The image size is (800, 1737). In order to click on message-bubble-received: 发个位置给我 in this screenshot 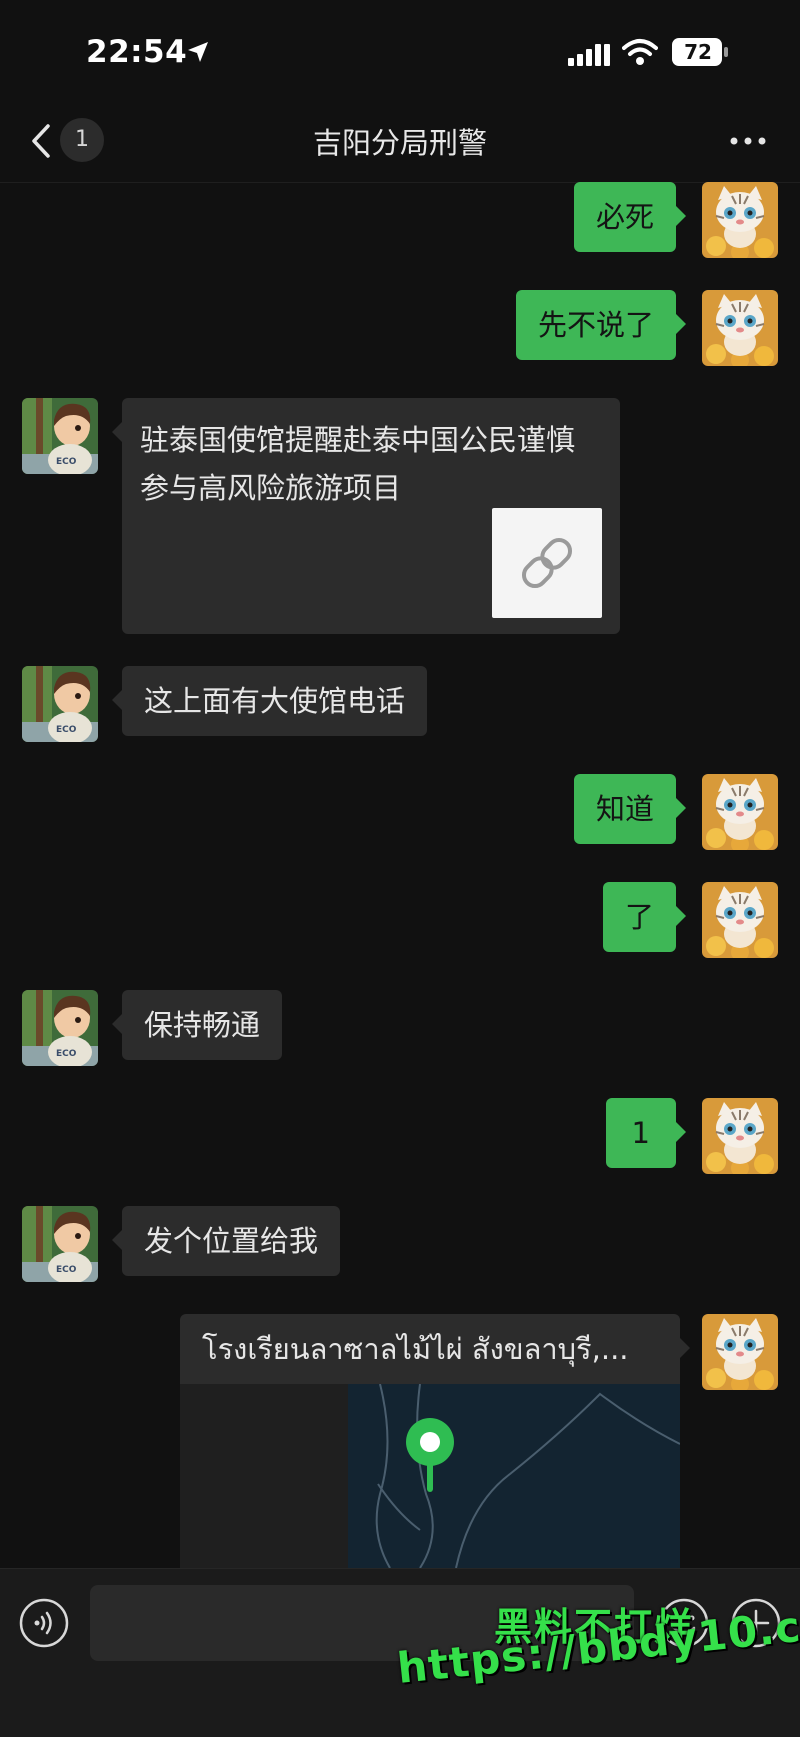, I will do `click(226, 1241)`.